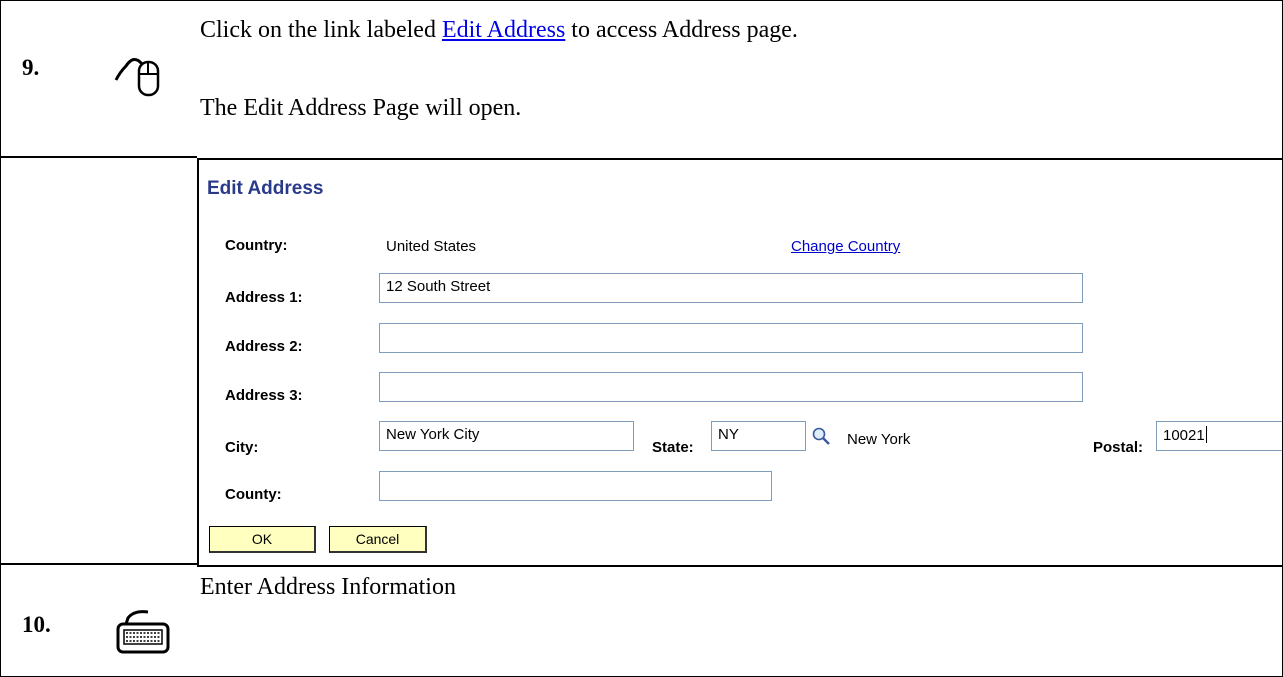 Image resolution: width=1283 pixels, height=677 pixels. What do you see at coordinates (575, 486) in the screenshot?
I see `county-field` at bounding box center [575, 486].